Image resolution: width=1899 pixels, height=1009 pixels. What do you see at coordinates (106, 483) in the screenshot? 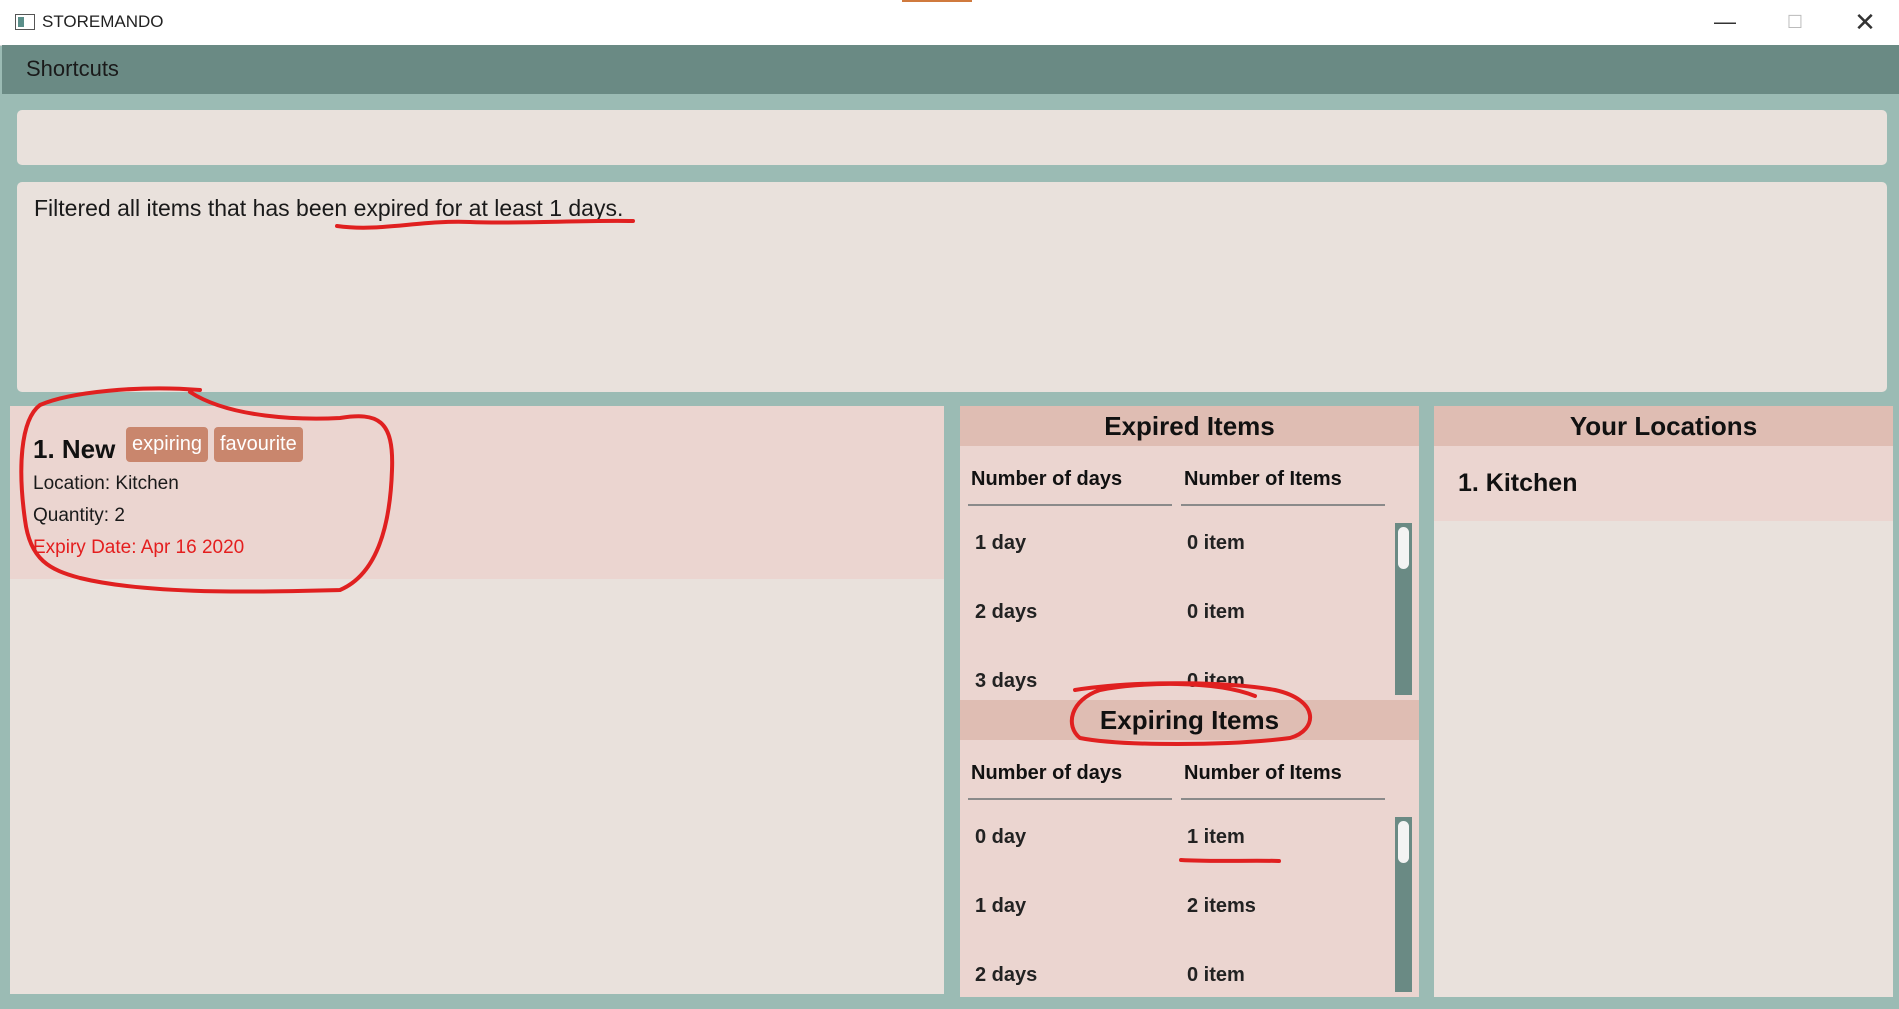
I see `item-location: Location: Kitchen` at bounding box center [106, 483].